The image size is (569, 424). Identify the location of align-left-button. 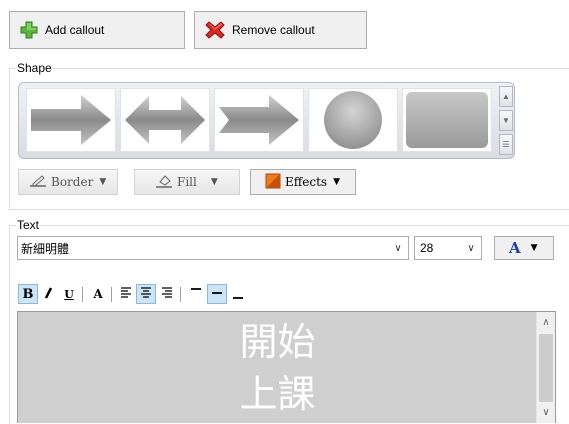
(126, 294).